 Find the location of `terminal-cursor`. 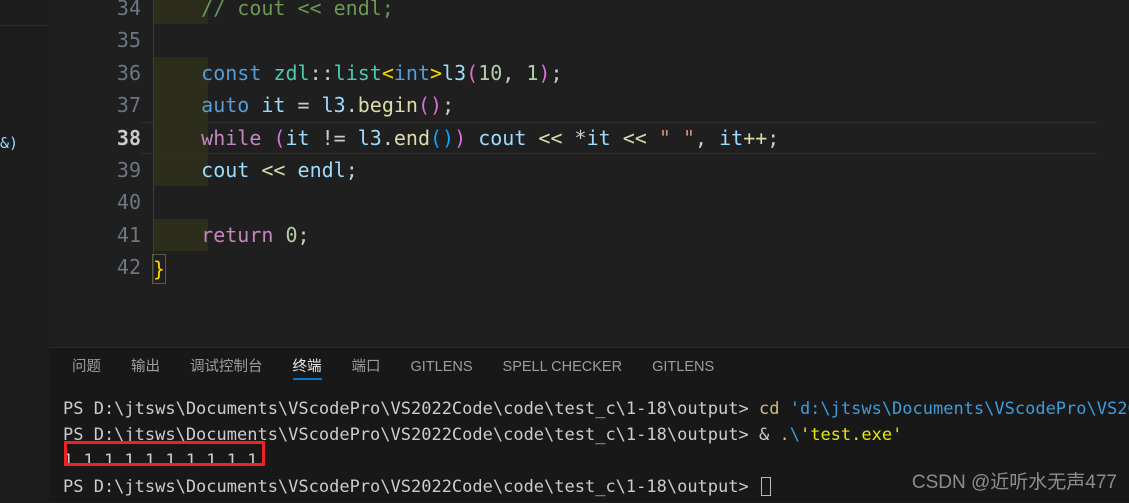

terminal-cursor is located at coordinates (765, 486).